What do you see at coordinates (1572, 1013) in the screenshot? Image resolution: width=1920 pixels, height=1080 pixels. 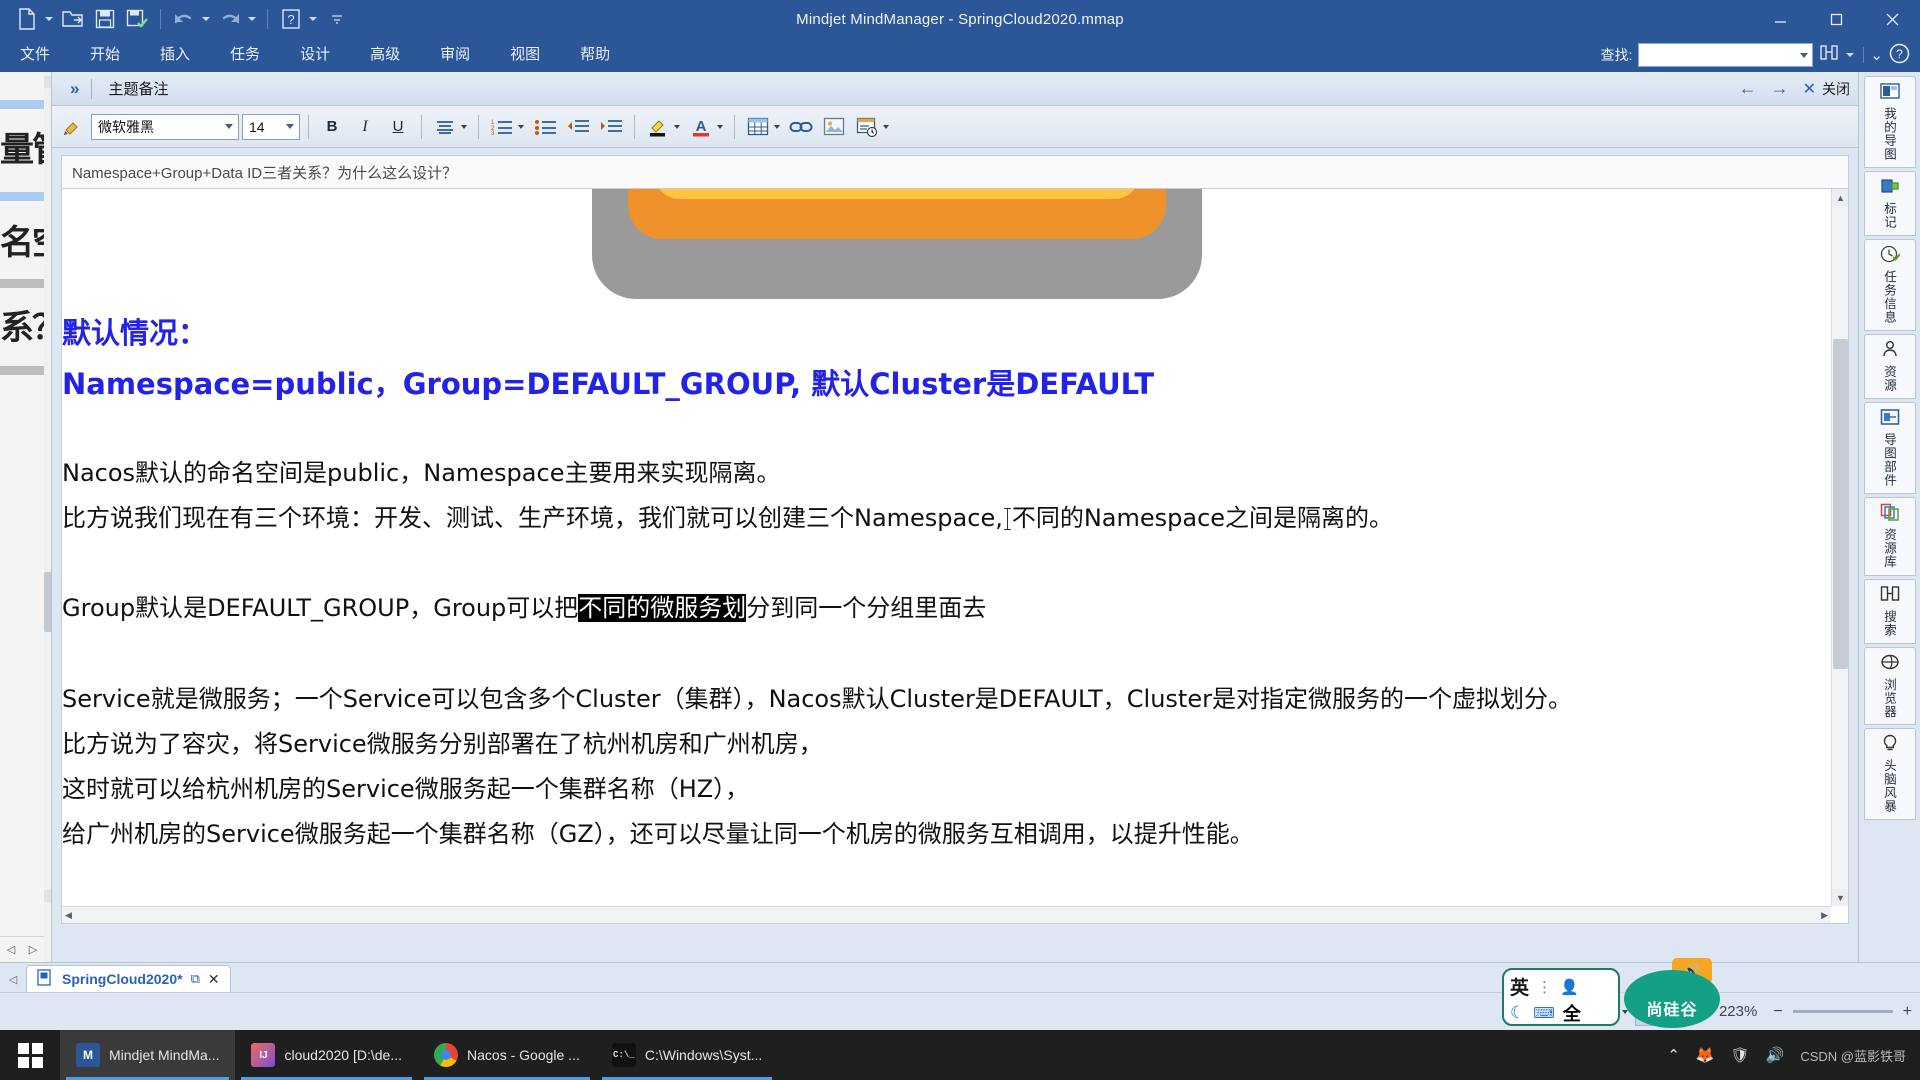 I see `ime-width-mode: 全` at bounding box center [1572, 1013].